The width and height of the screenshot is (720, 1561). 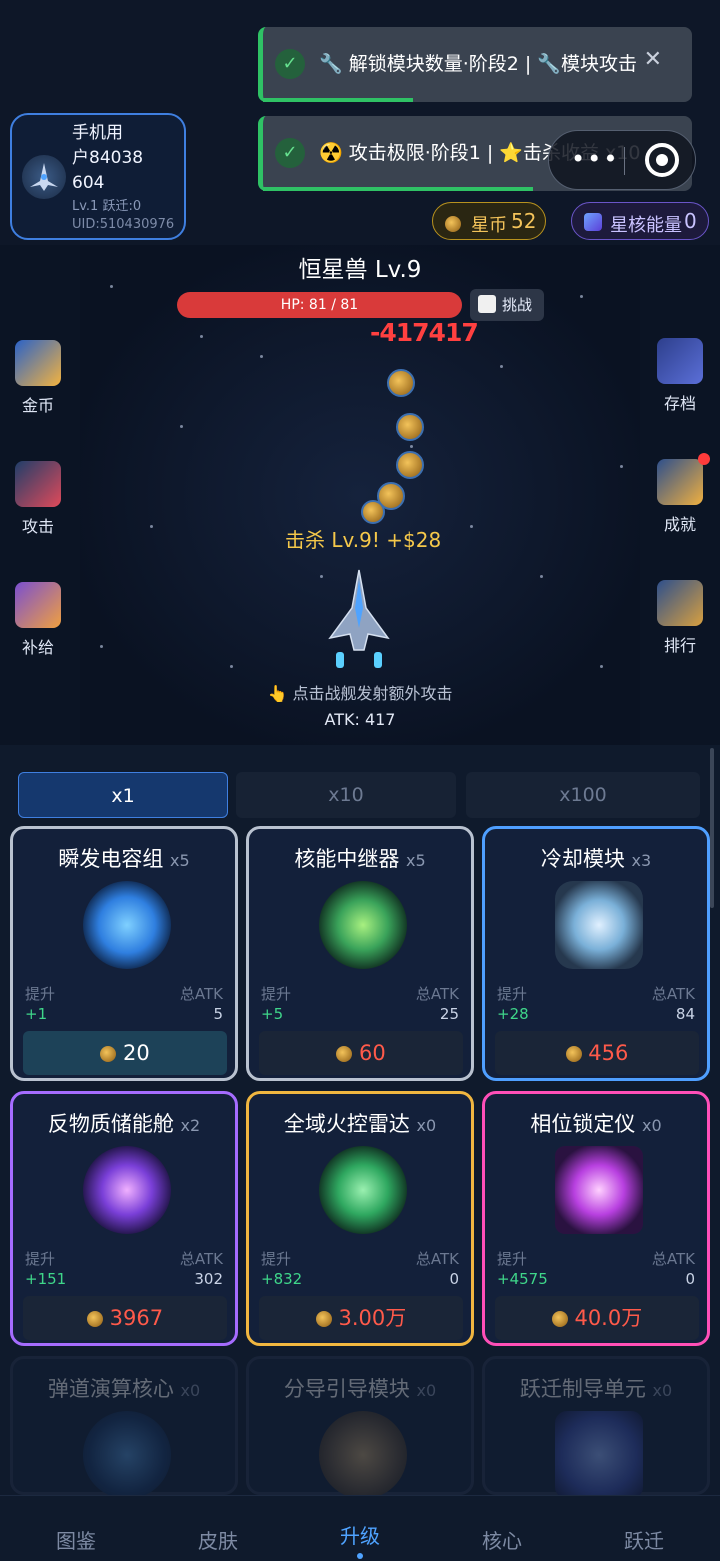 What do you see at coordinates (361, 1318) in the screenshot?
I see `buy-button: 3.00万` at bounding box center [361, 1318].